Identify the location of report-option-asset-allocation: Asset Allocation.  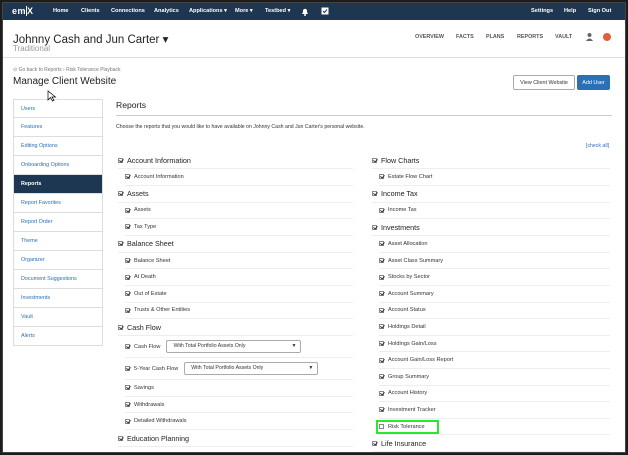
(494, 244).